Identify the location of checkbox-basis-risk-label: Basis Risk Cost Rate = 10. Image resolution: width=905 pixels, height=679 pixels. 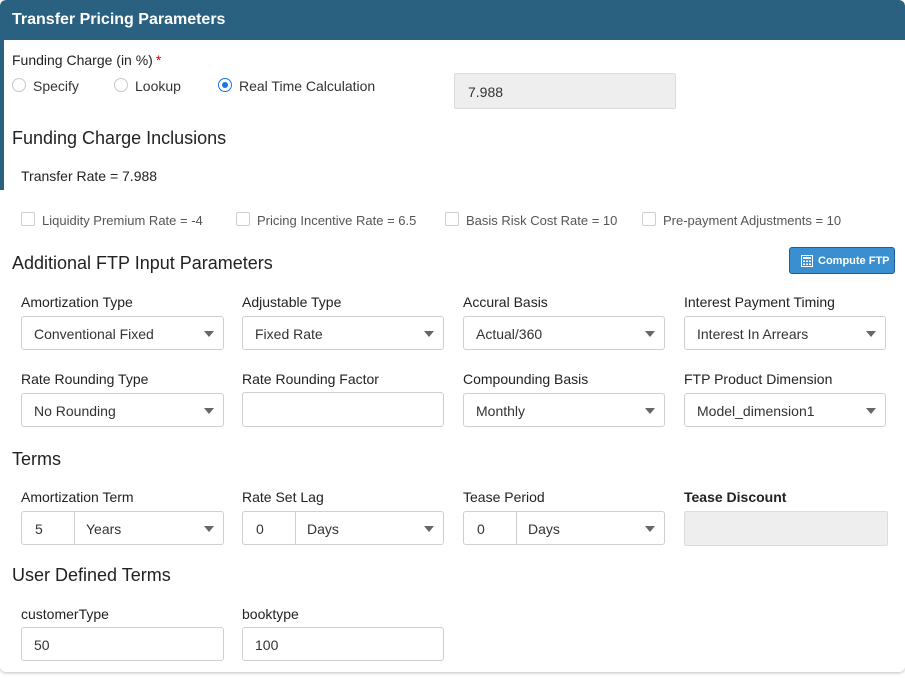
(542, 220).